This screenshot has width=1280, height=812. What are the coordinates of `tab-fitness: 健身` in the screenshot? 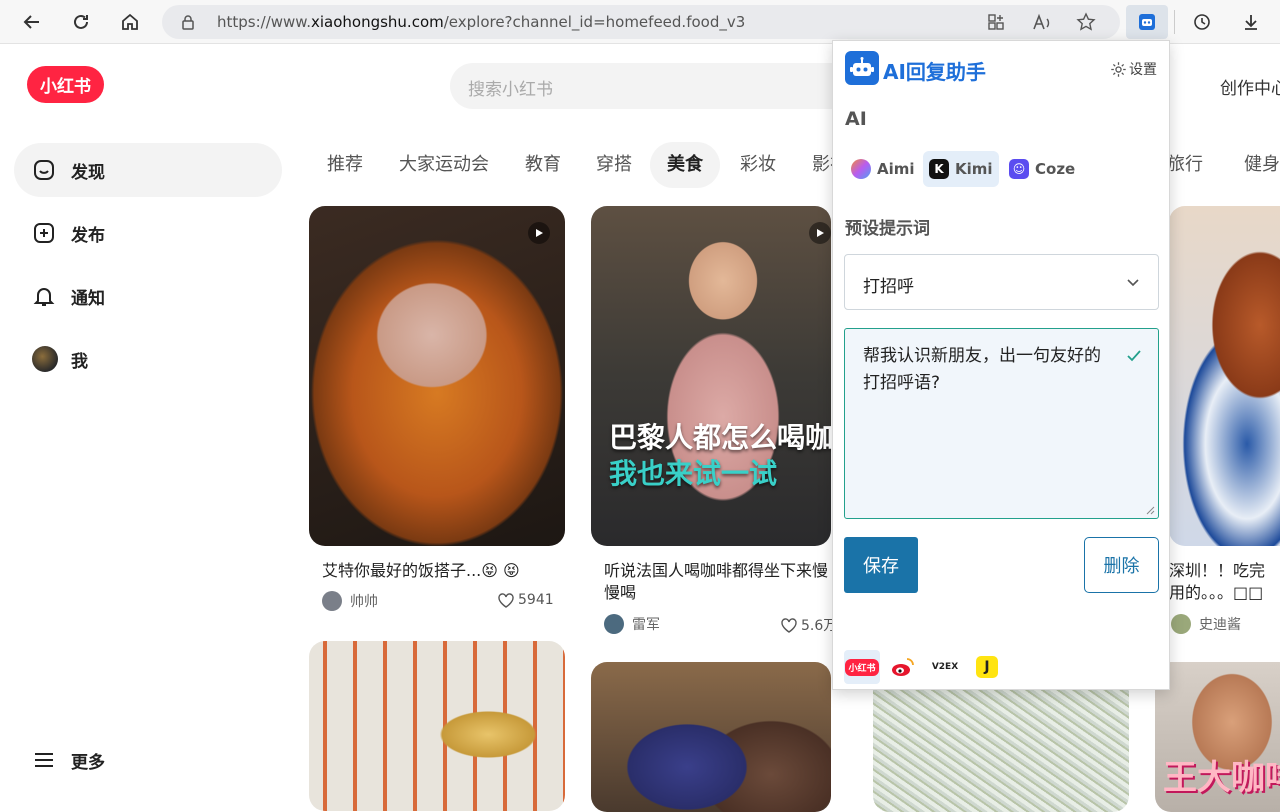 It's located at (1253, 165).